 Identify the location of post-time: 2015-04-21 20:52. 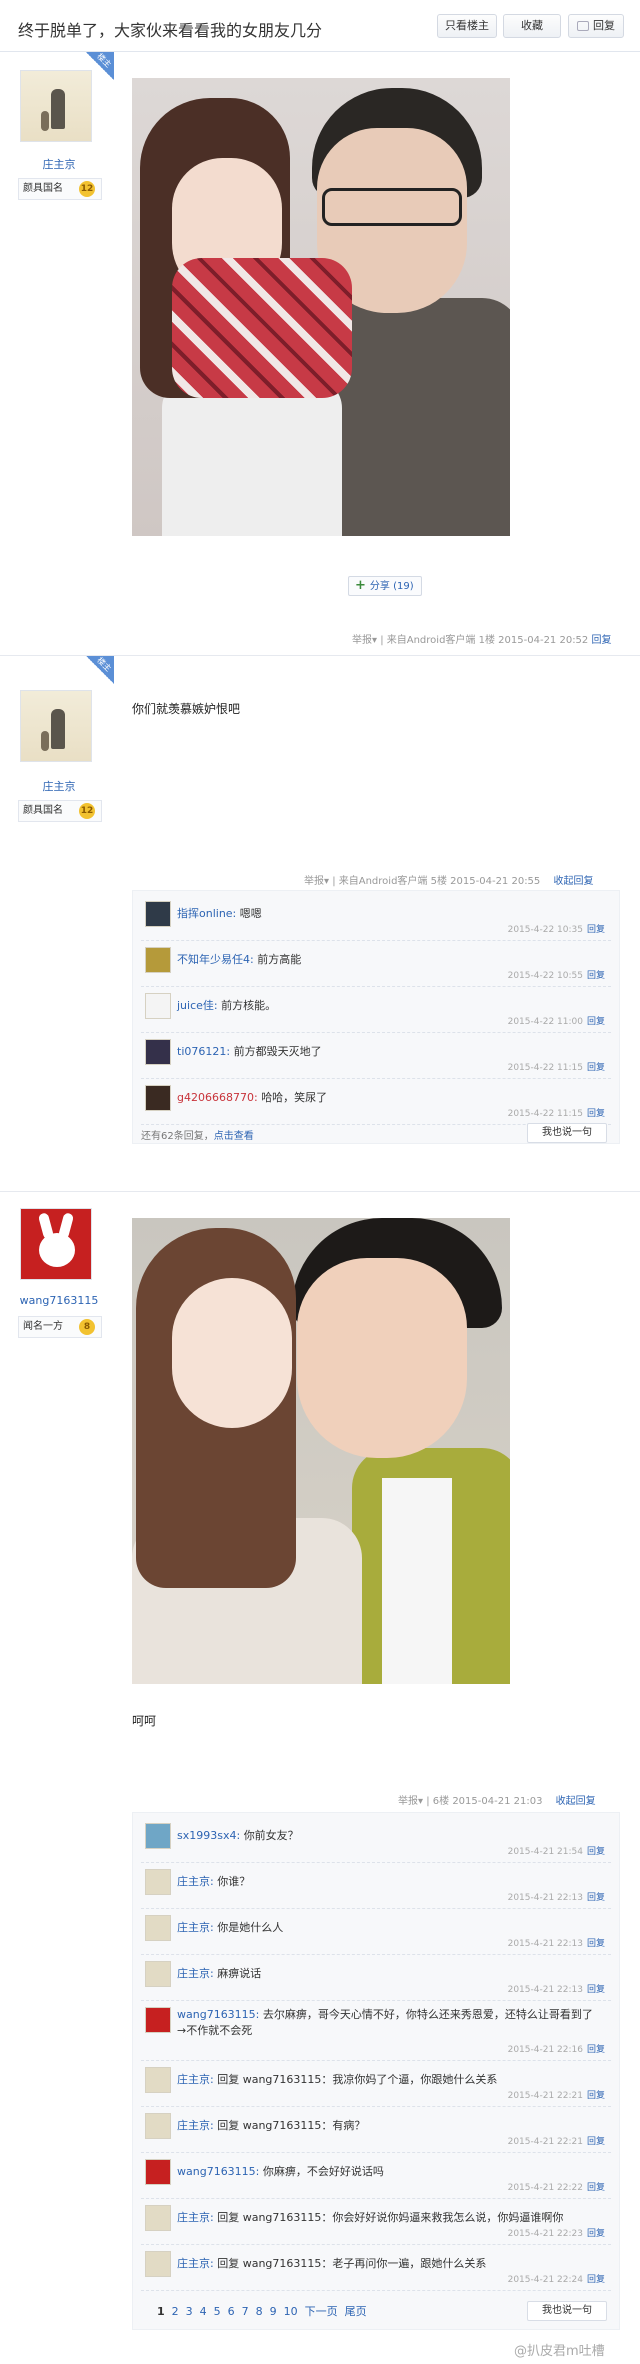
(543, 640).